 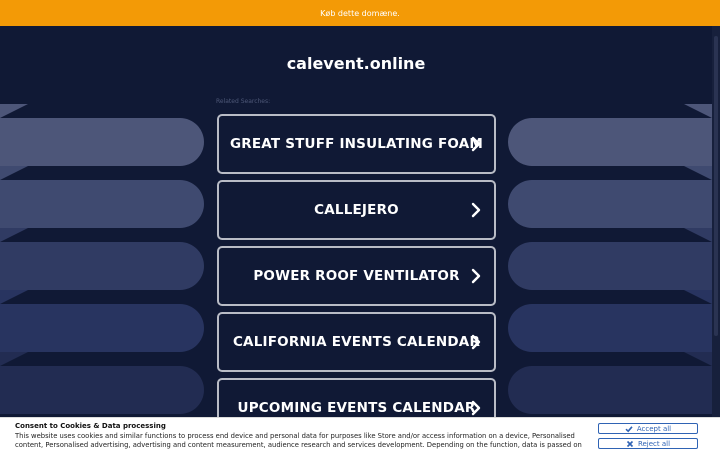 I want to click on related-link-2: CALLEJERO, so click(x=356, y=210).